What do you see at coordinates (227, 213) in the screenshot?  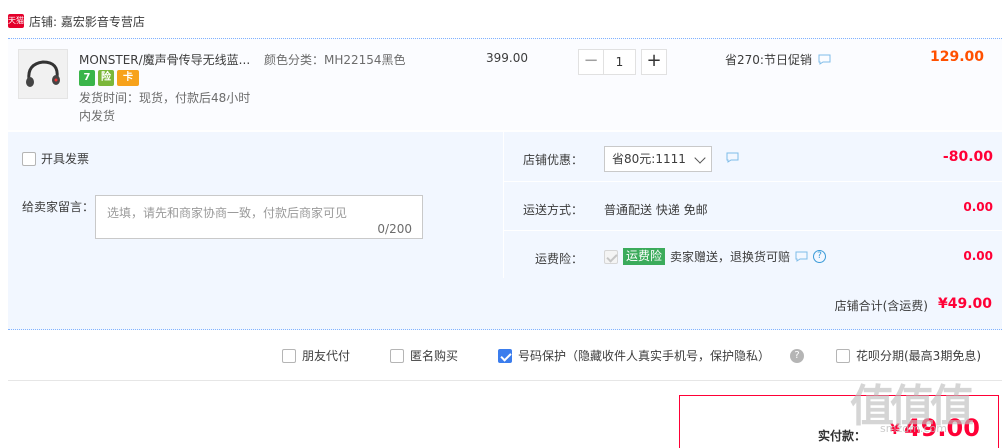 I see `message-placeholder: 选填，请先和商家协商一致，付款后商家可见` at bounding box center [227, 213].